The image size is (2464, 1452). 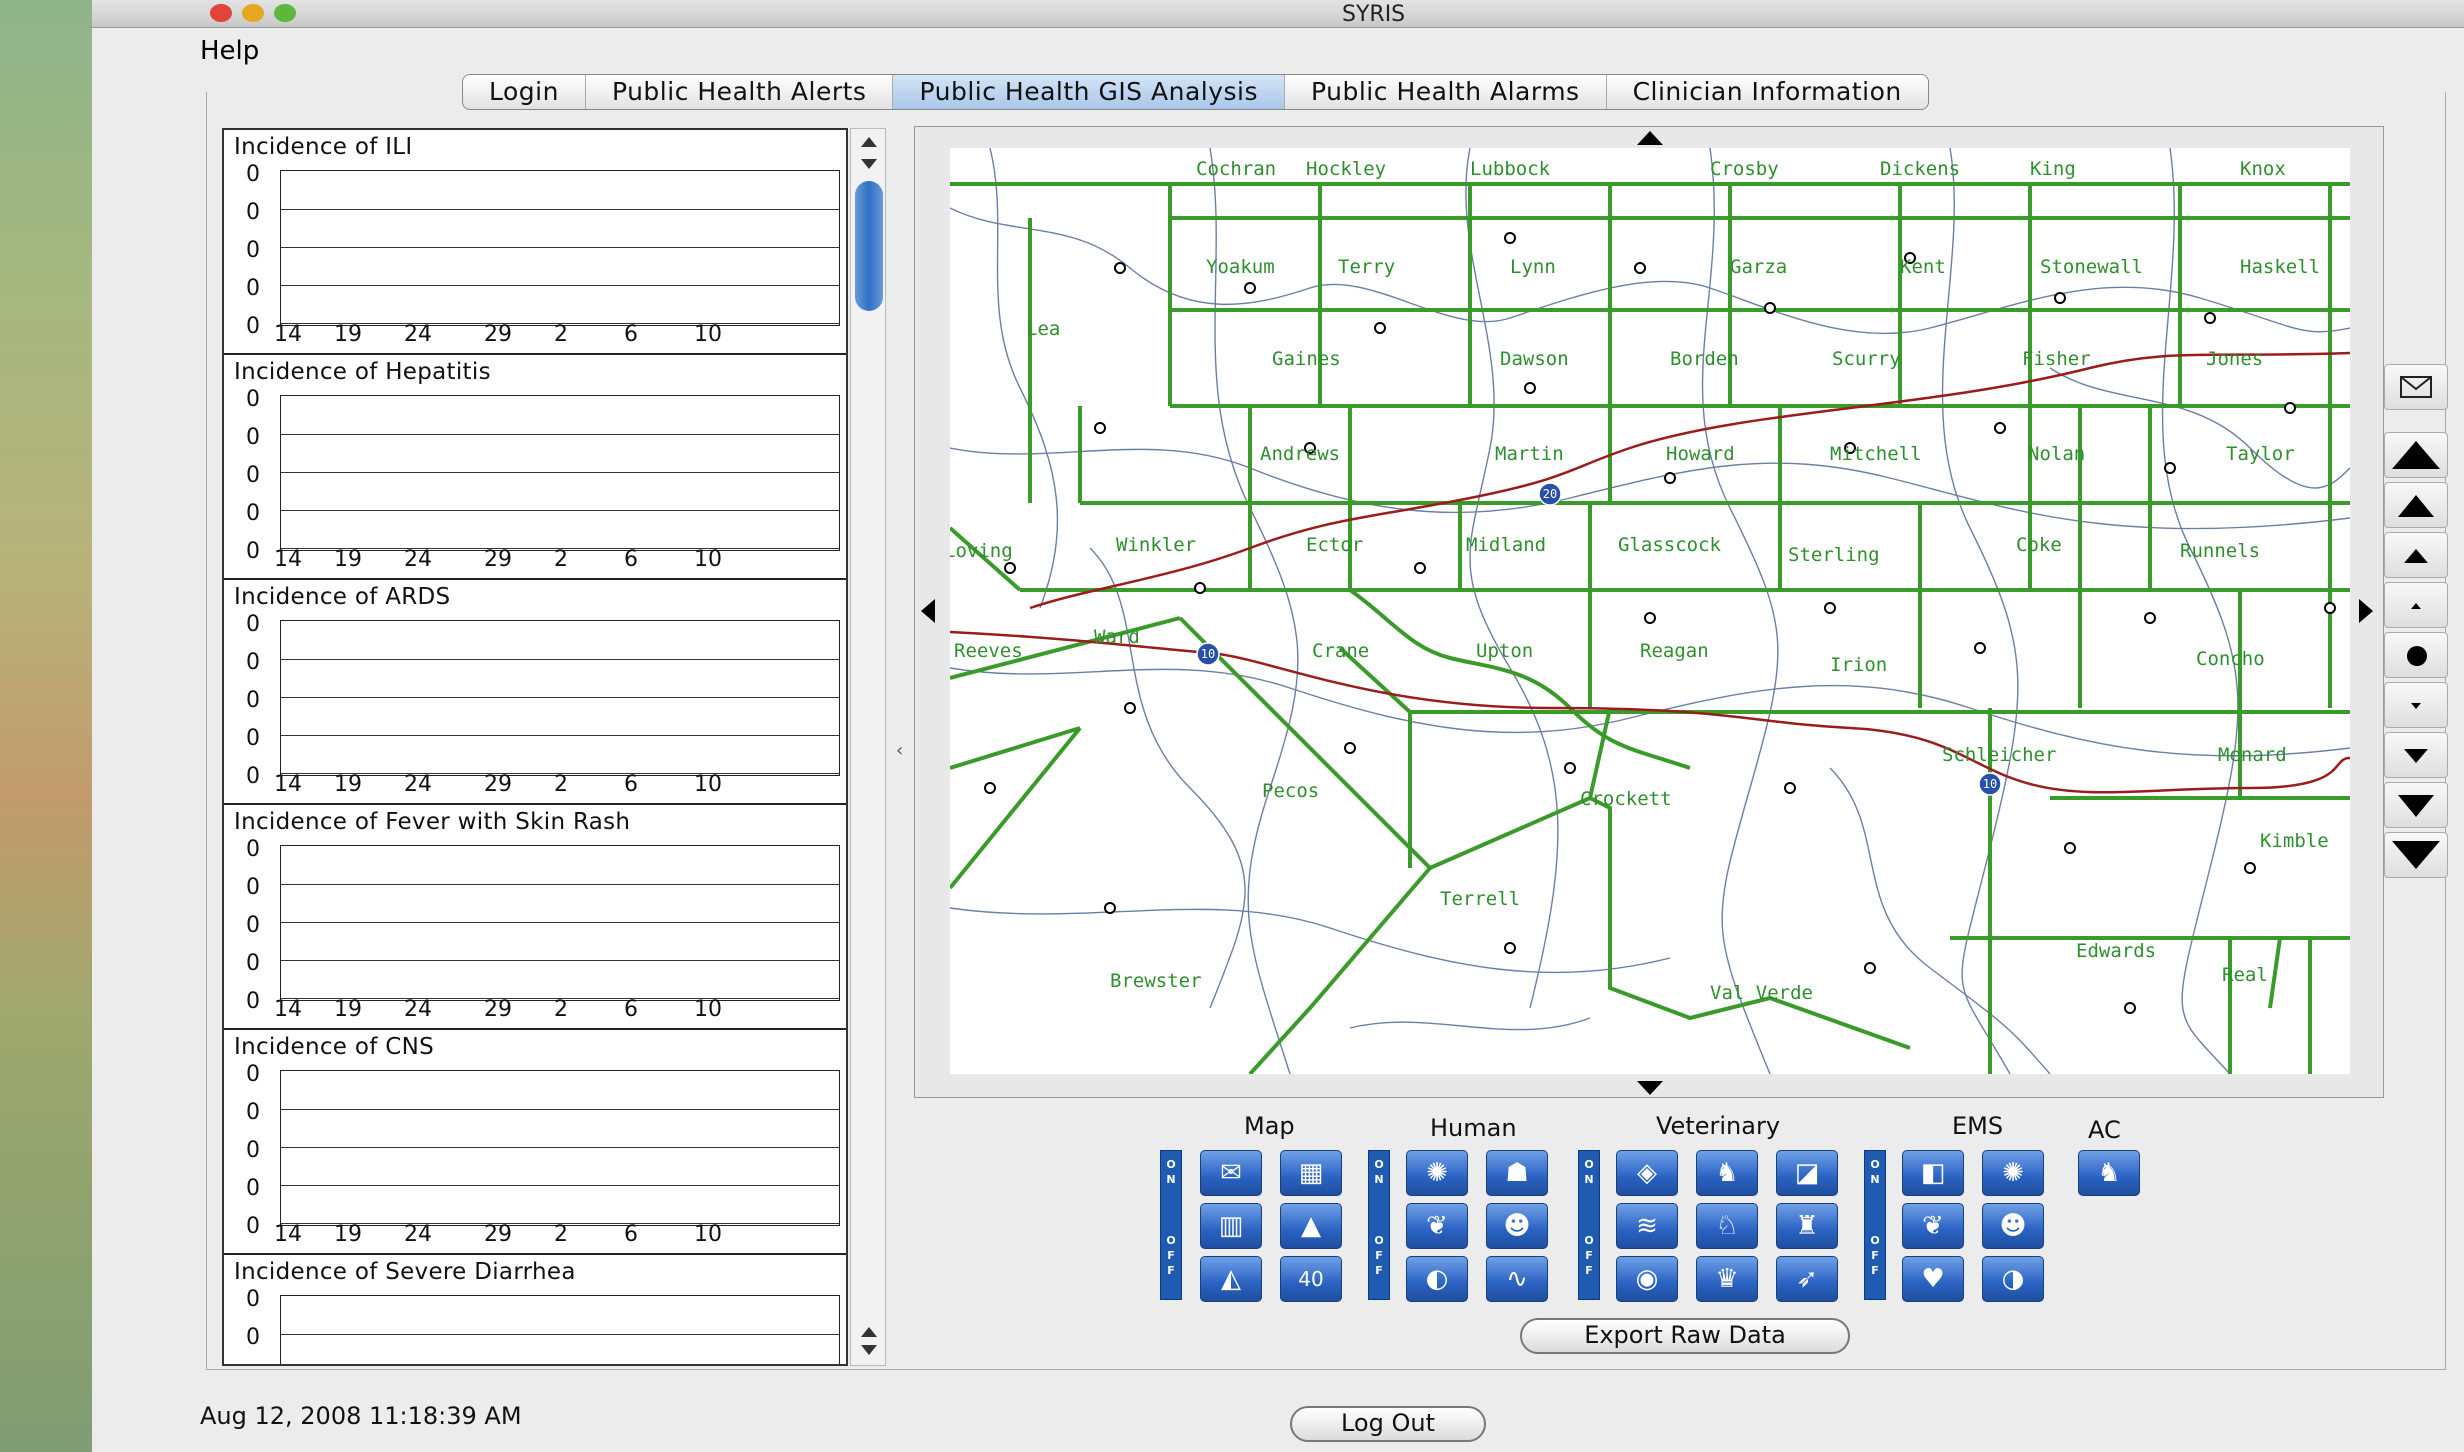 I want to click on group-label-map: Map, so click(x=1269, y=1126).